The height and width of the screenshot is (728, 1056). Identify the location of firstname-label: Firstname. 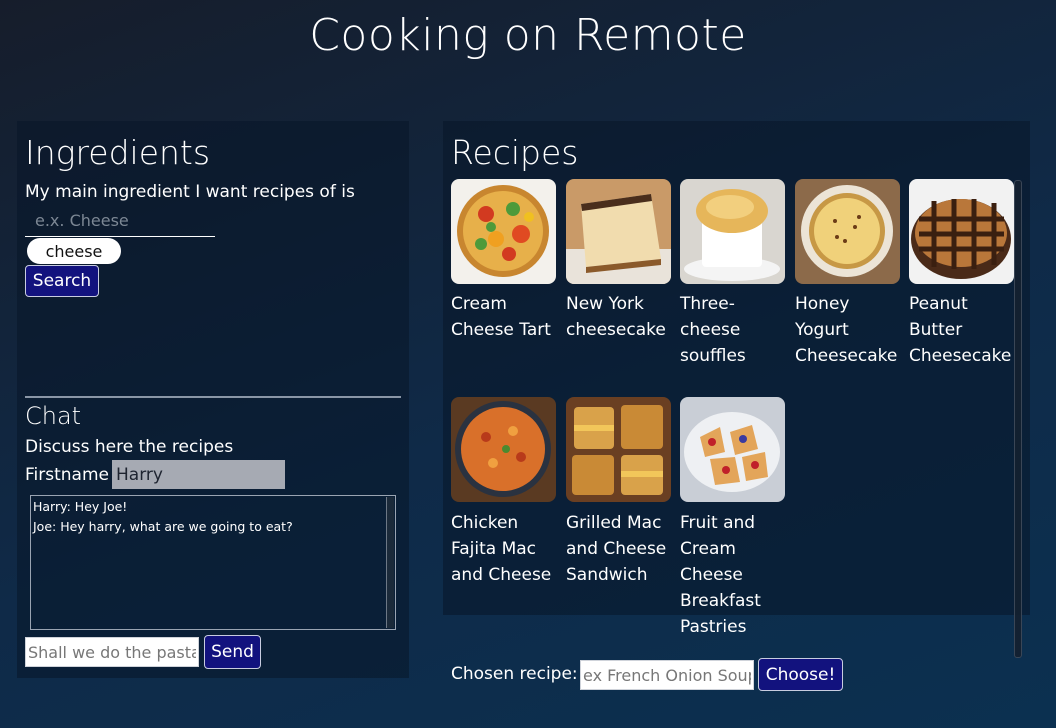
(67, 475).